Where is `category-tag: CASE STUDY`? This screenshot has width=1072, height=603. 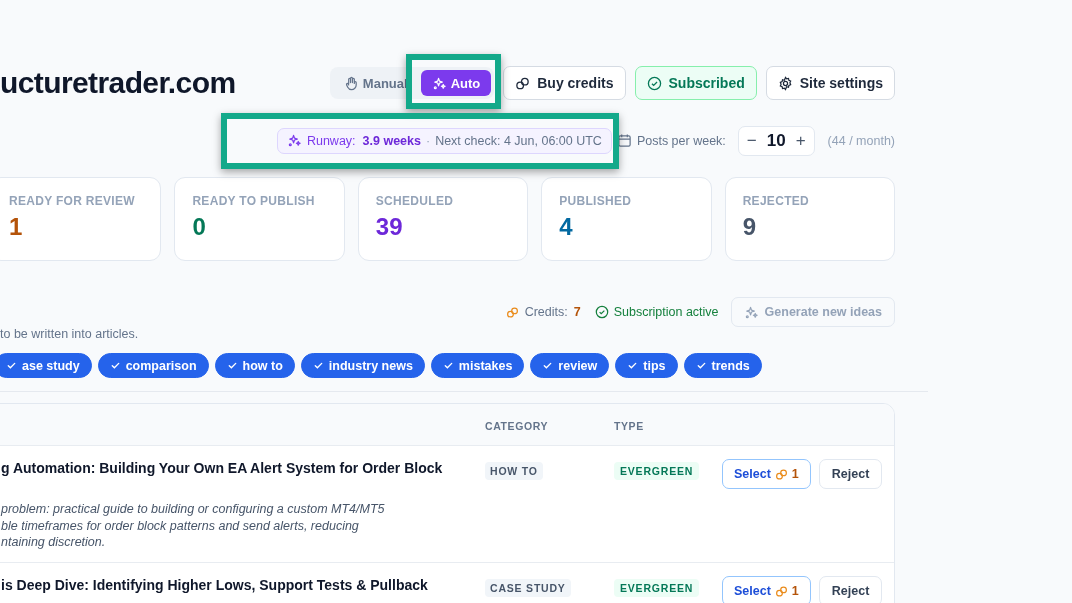
category-tag: CASE STUDY is located at coordinates (528, 588).